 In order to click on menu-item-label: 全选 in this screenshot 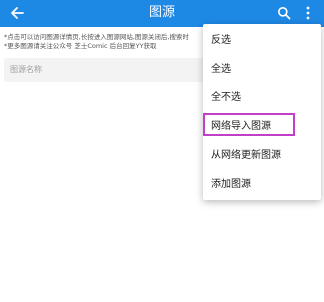, I will do `click(221, 69)`.